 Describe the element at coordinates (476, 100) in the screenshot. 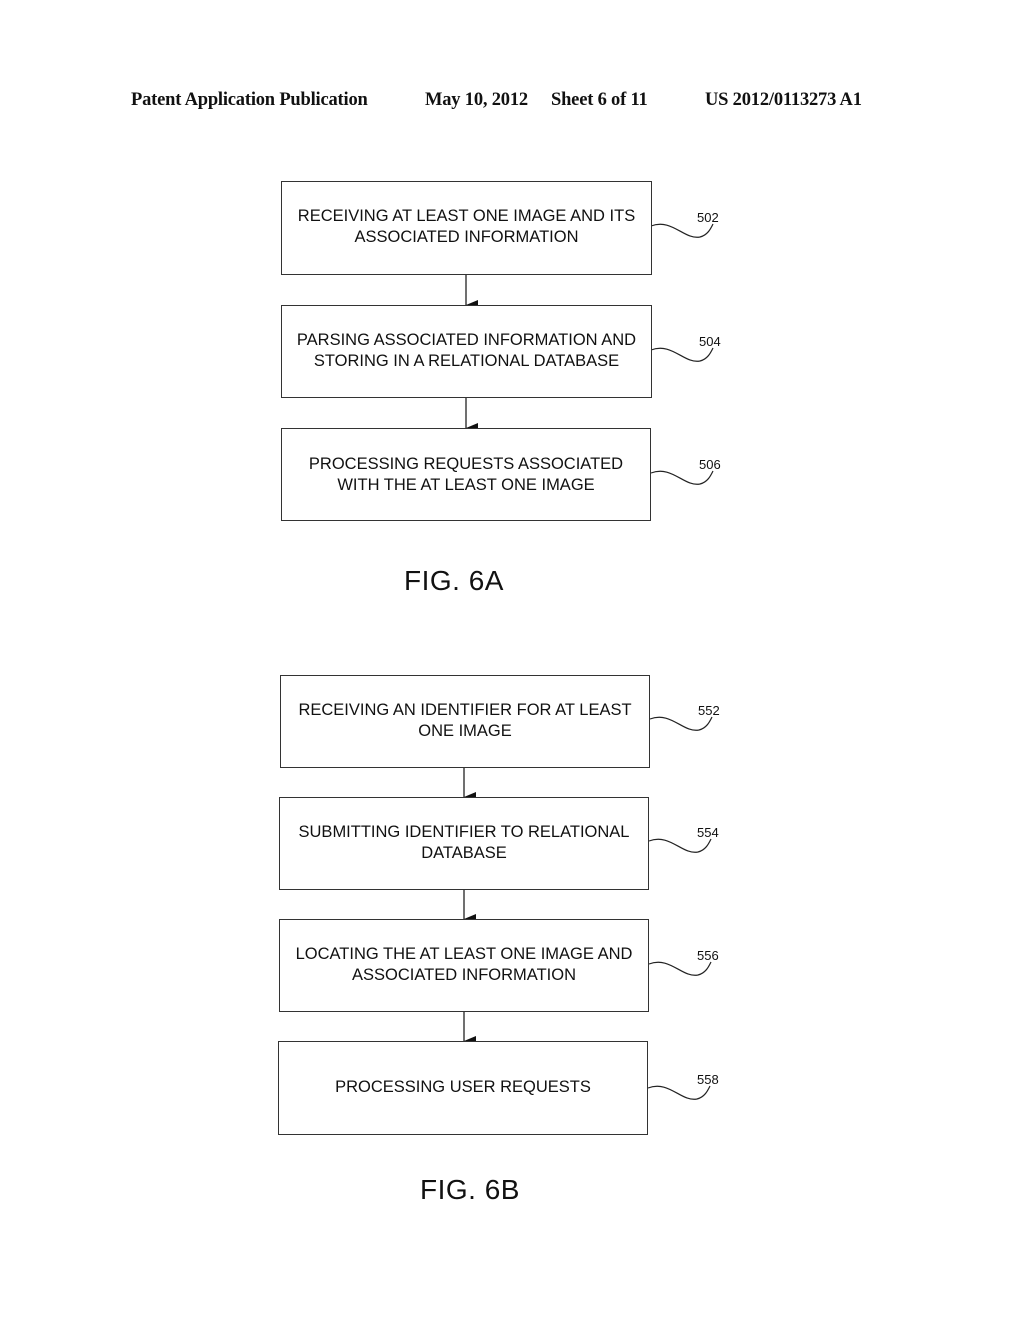

I see `publication-date: May 10, 2012` at that location.